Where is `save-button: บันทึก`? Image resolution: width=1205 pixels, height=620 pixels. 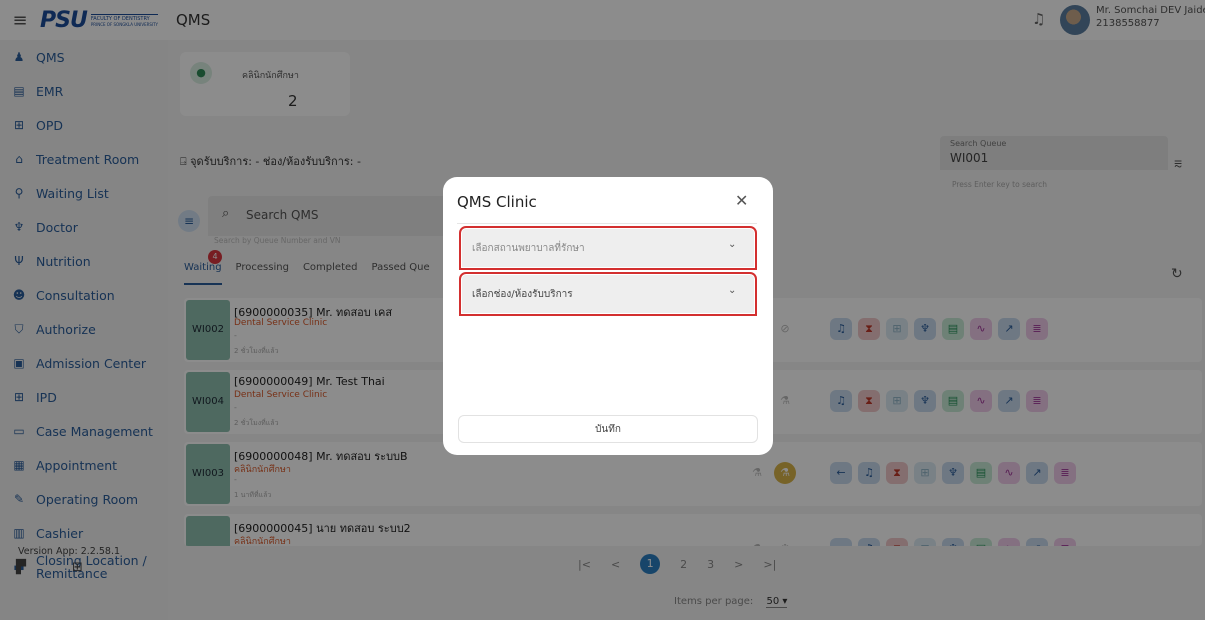
save-button: บันทึก is located at coordinates (608, 429).